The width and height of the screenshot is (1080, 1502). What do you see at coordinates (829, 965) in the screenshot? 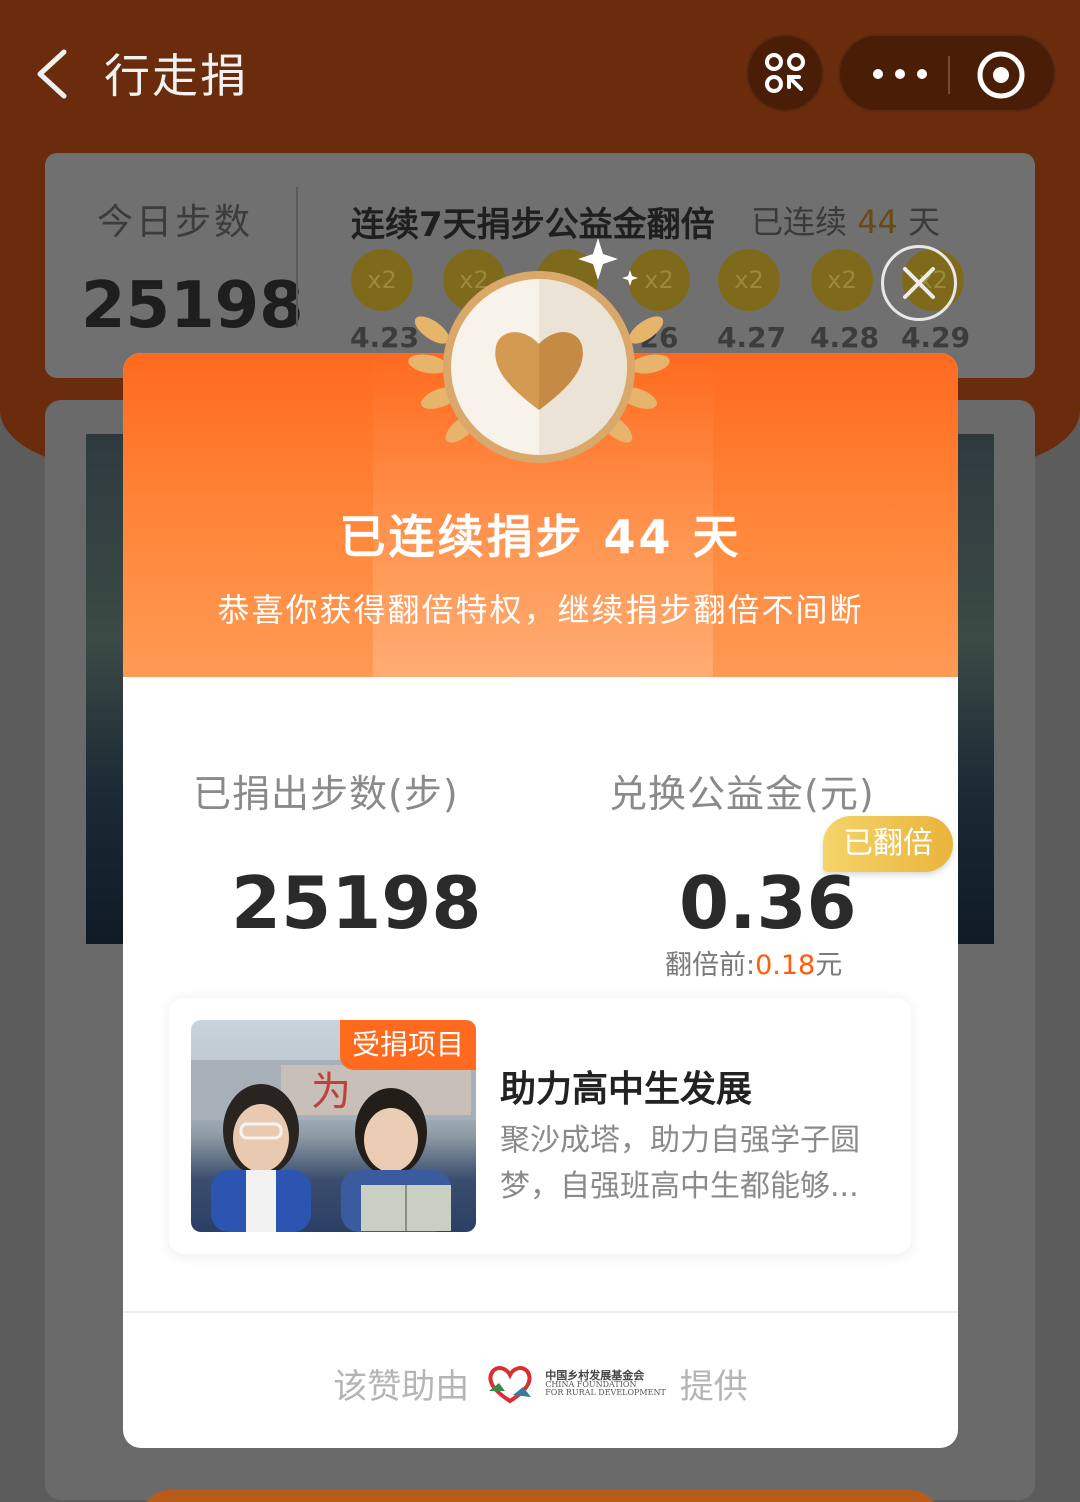
I see `before-unit: 元` at bounding box center [829, 965].